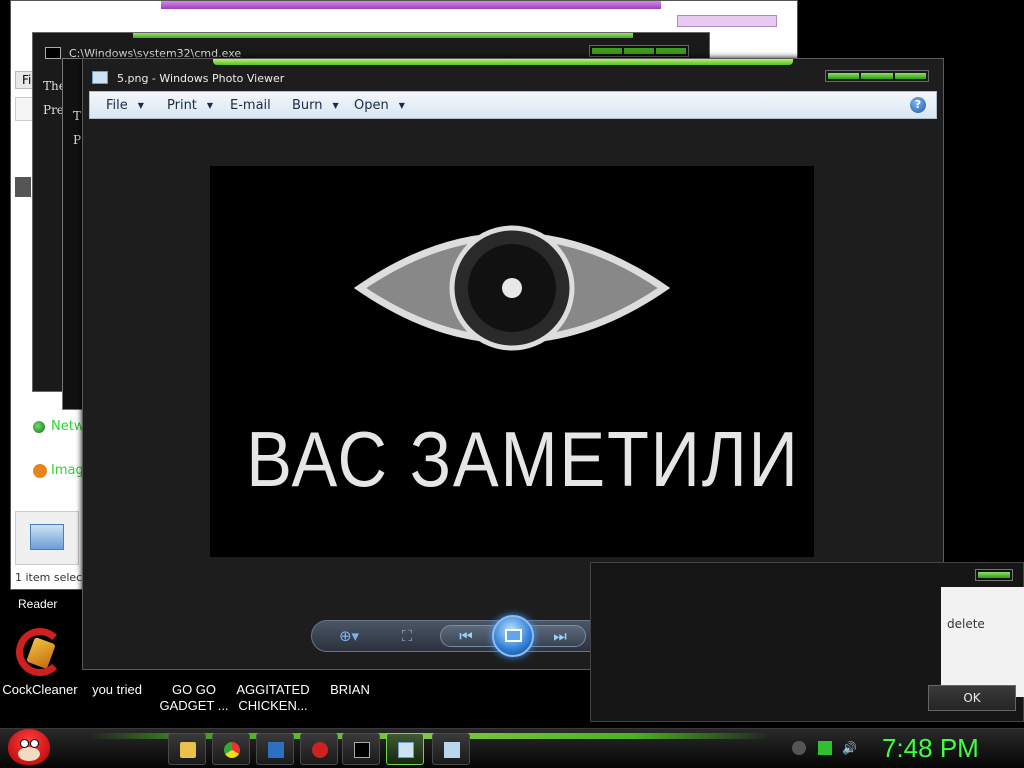 This screenshot has width=1024, height=768. I want to click on viewer-title-glow, so click(503, 62).